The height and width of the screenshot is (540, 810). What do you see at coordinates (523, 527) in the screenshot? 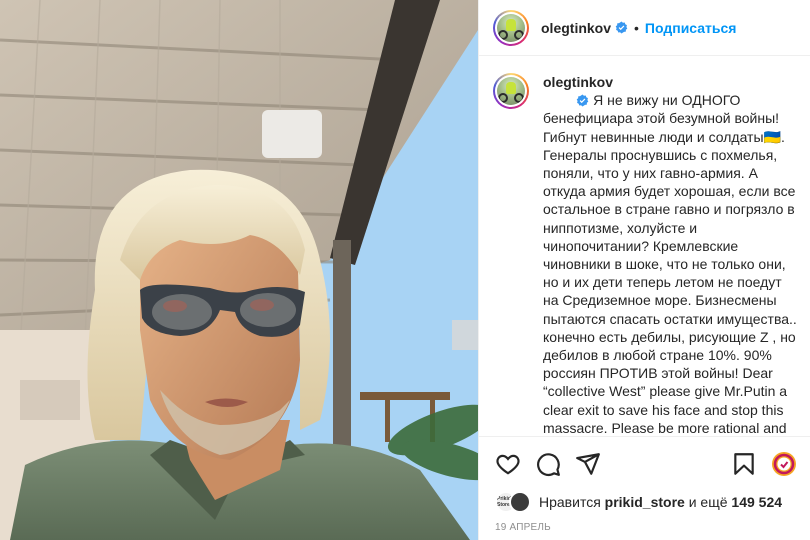
I see `post-date: 19 АПРЕЛЬ` at bounding box center [523, 527].